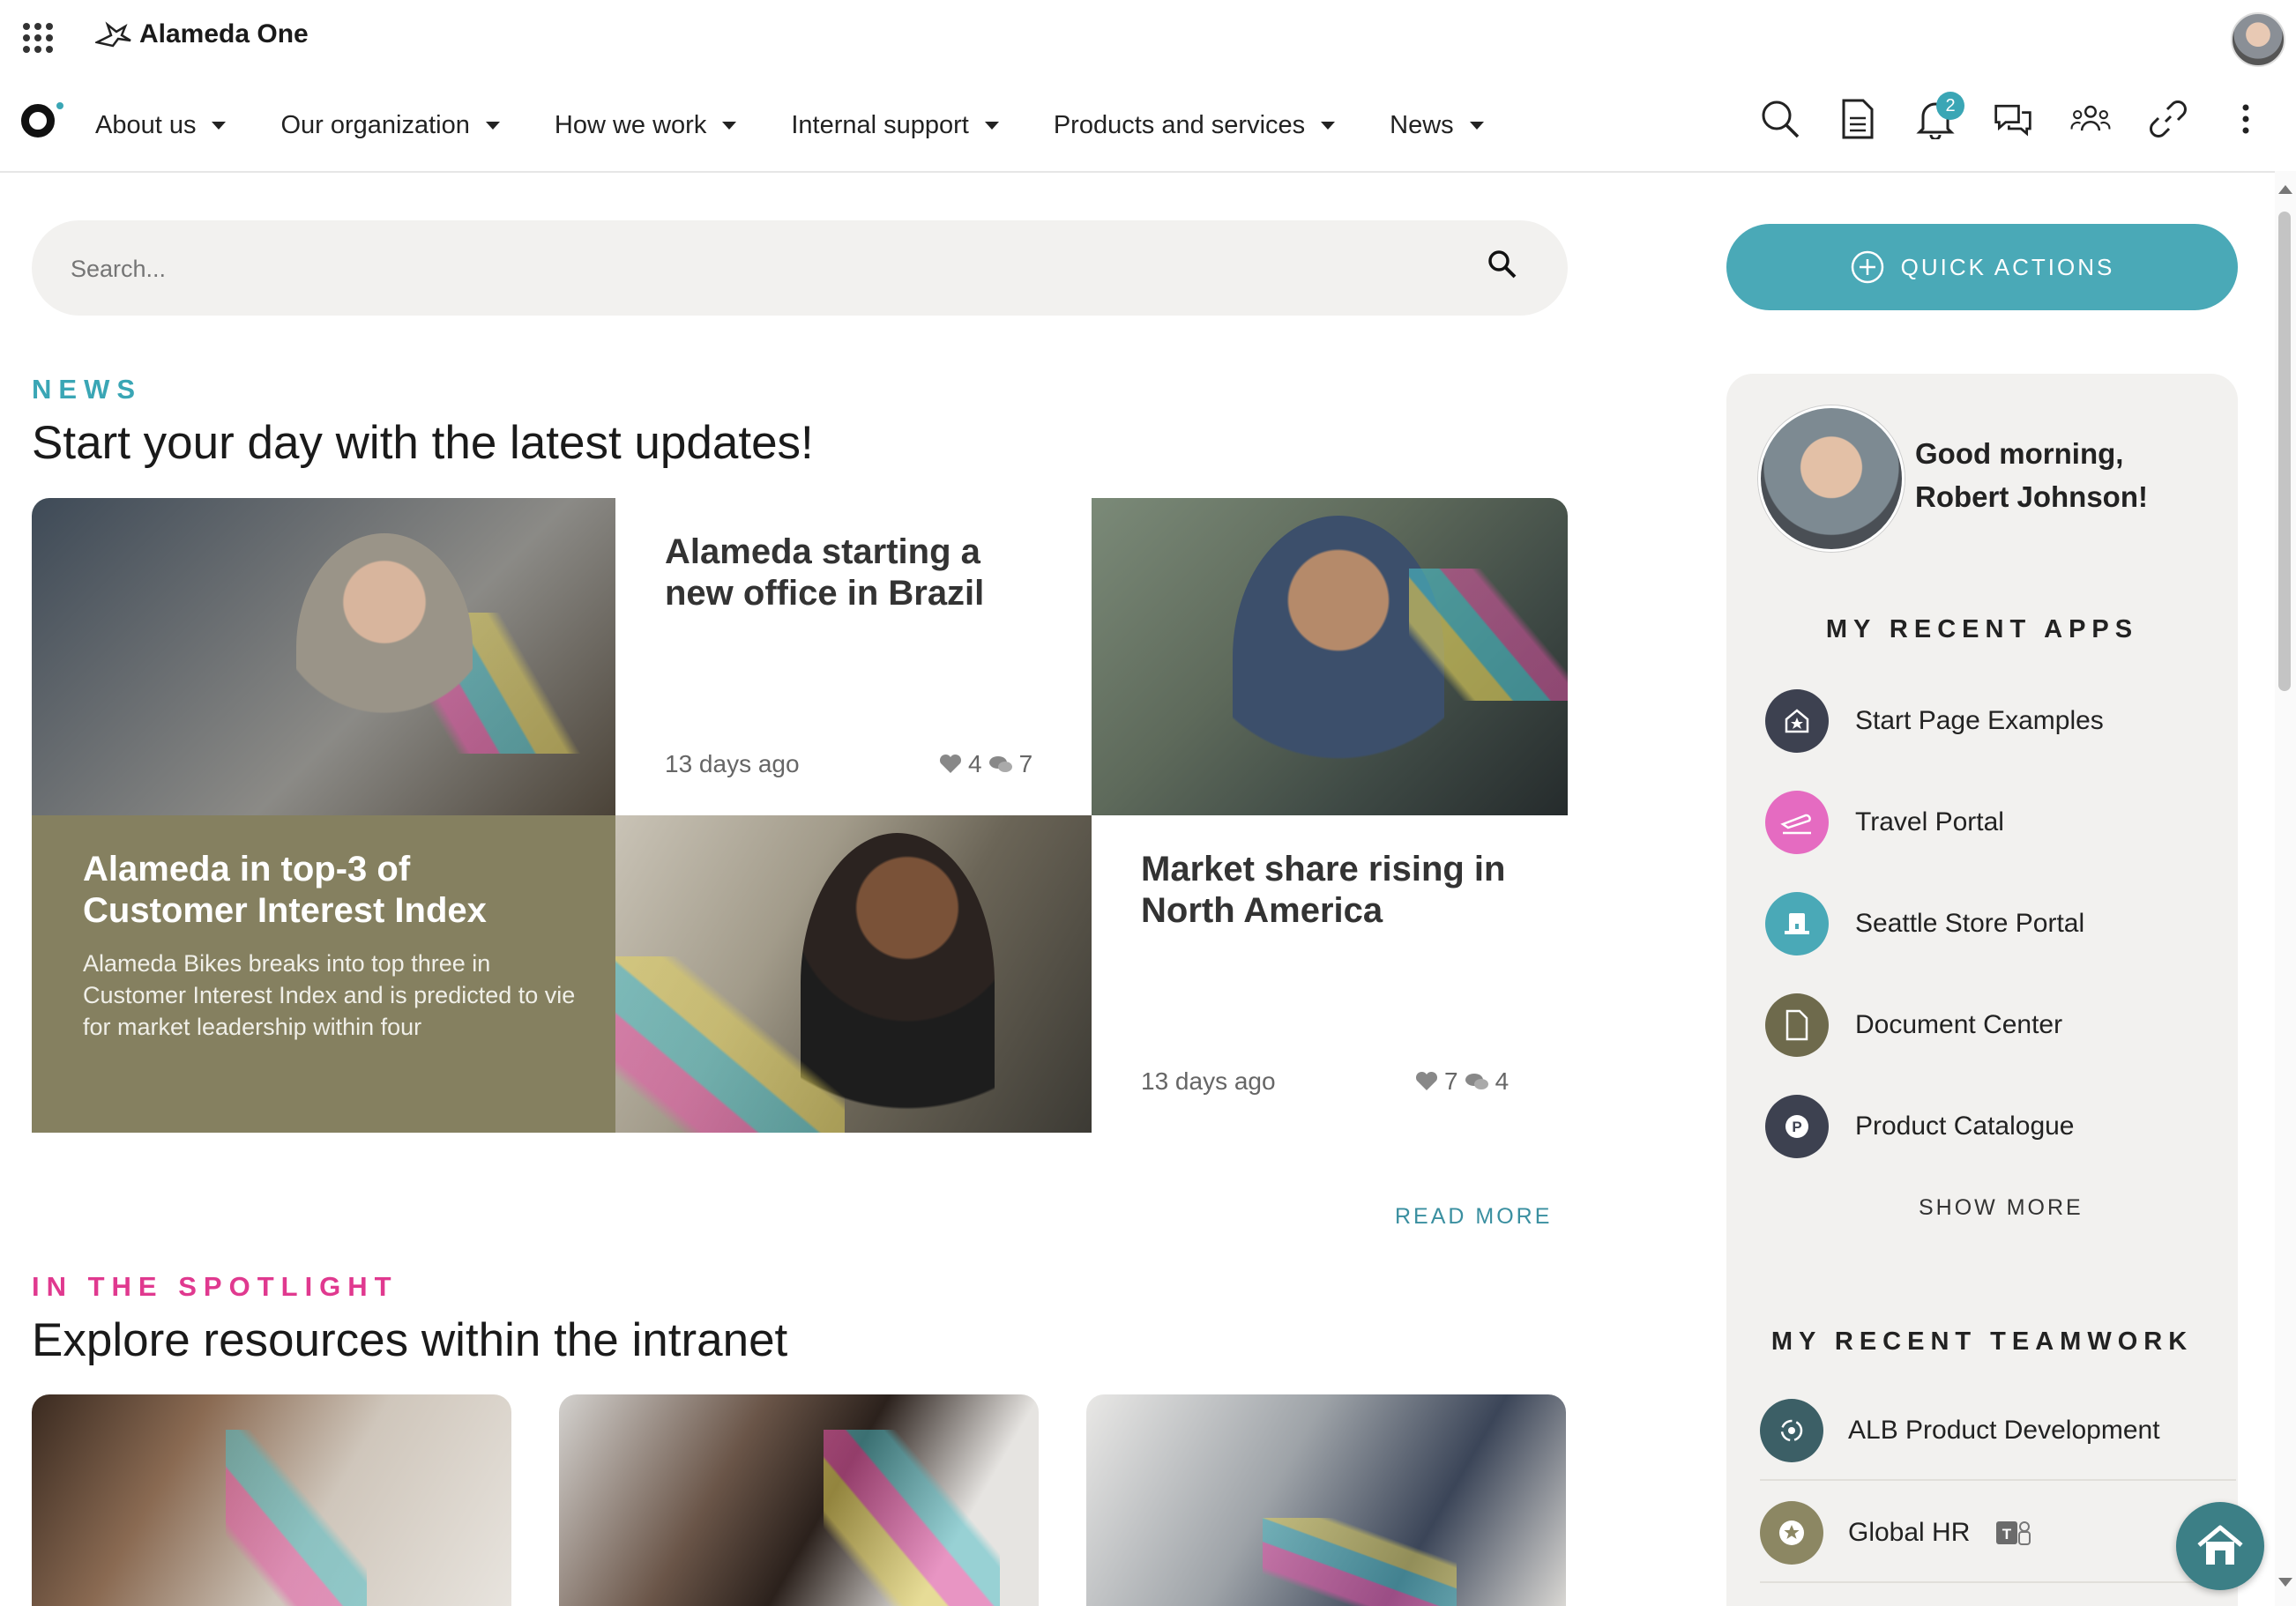 This screenshot has width=2296, height=1606. I want to click on plus-circle-icon, so click(1867, 267).